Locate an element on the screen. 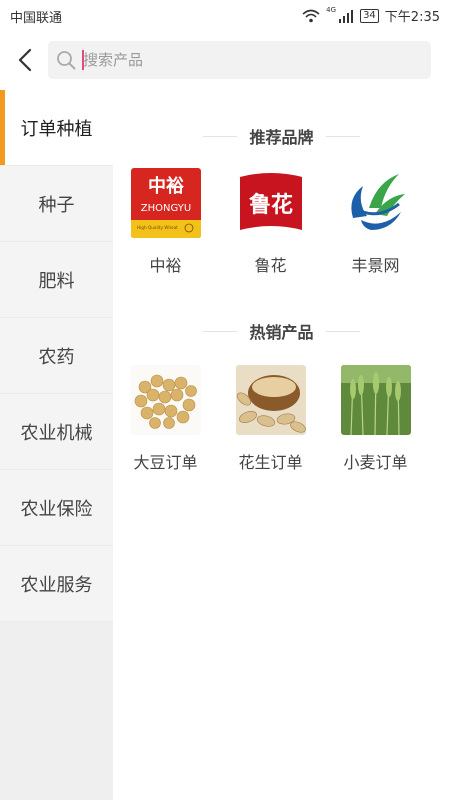  sidebar-item-seeds: 种子 is located at coordinates (56, 204).